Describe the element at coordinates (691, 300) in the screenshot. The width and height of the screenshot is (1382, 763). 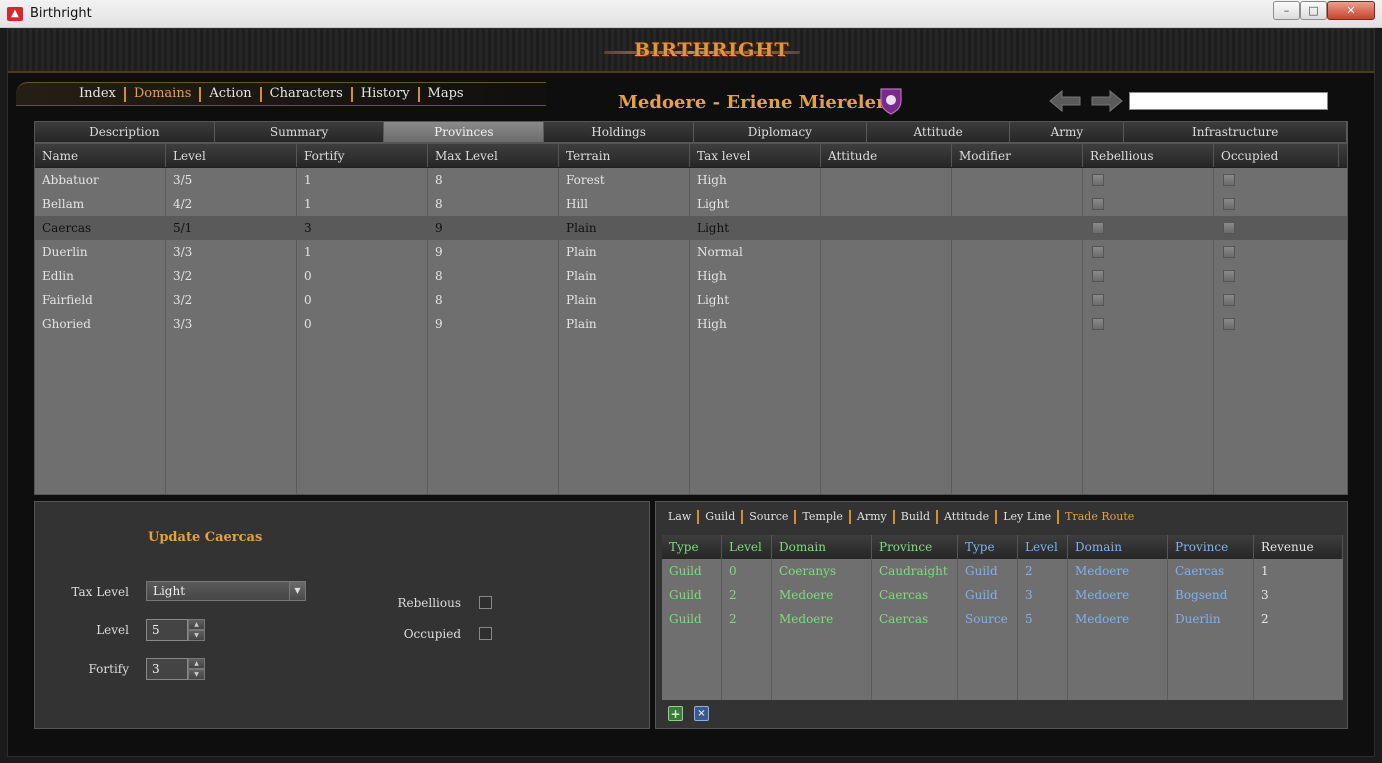
I see `table-row: Fairfield 3/2 0 8 Plain Light` at that location.